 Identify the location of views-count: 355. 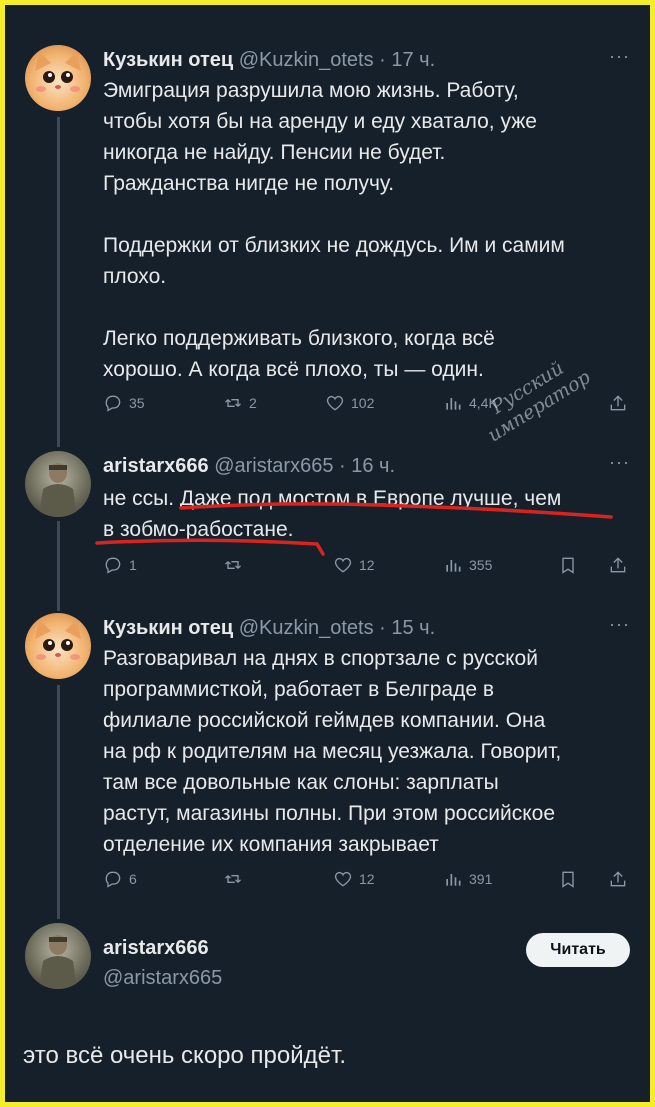
(481, 565).